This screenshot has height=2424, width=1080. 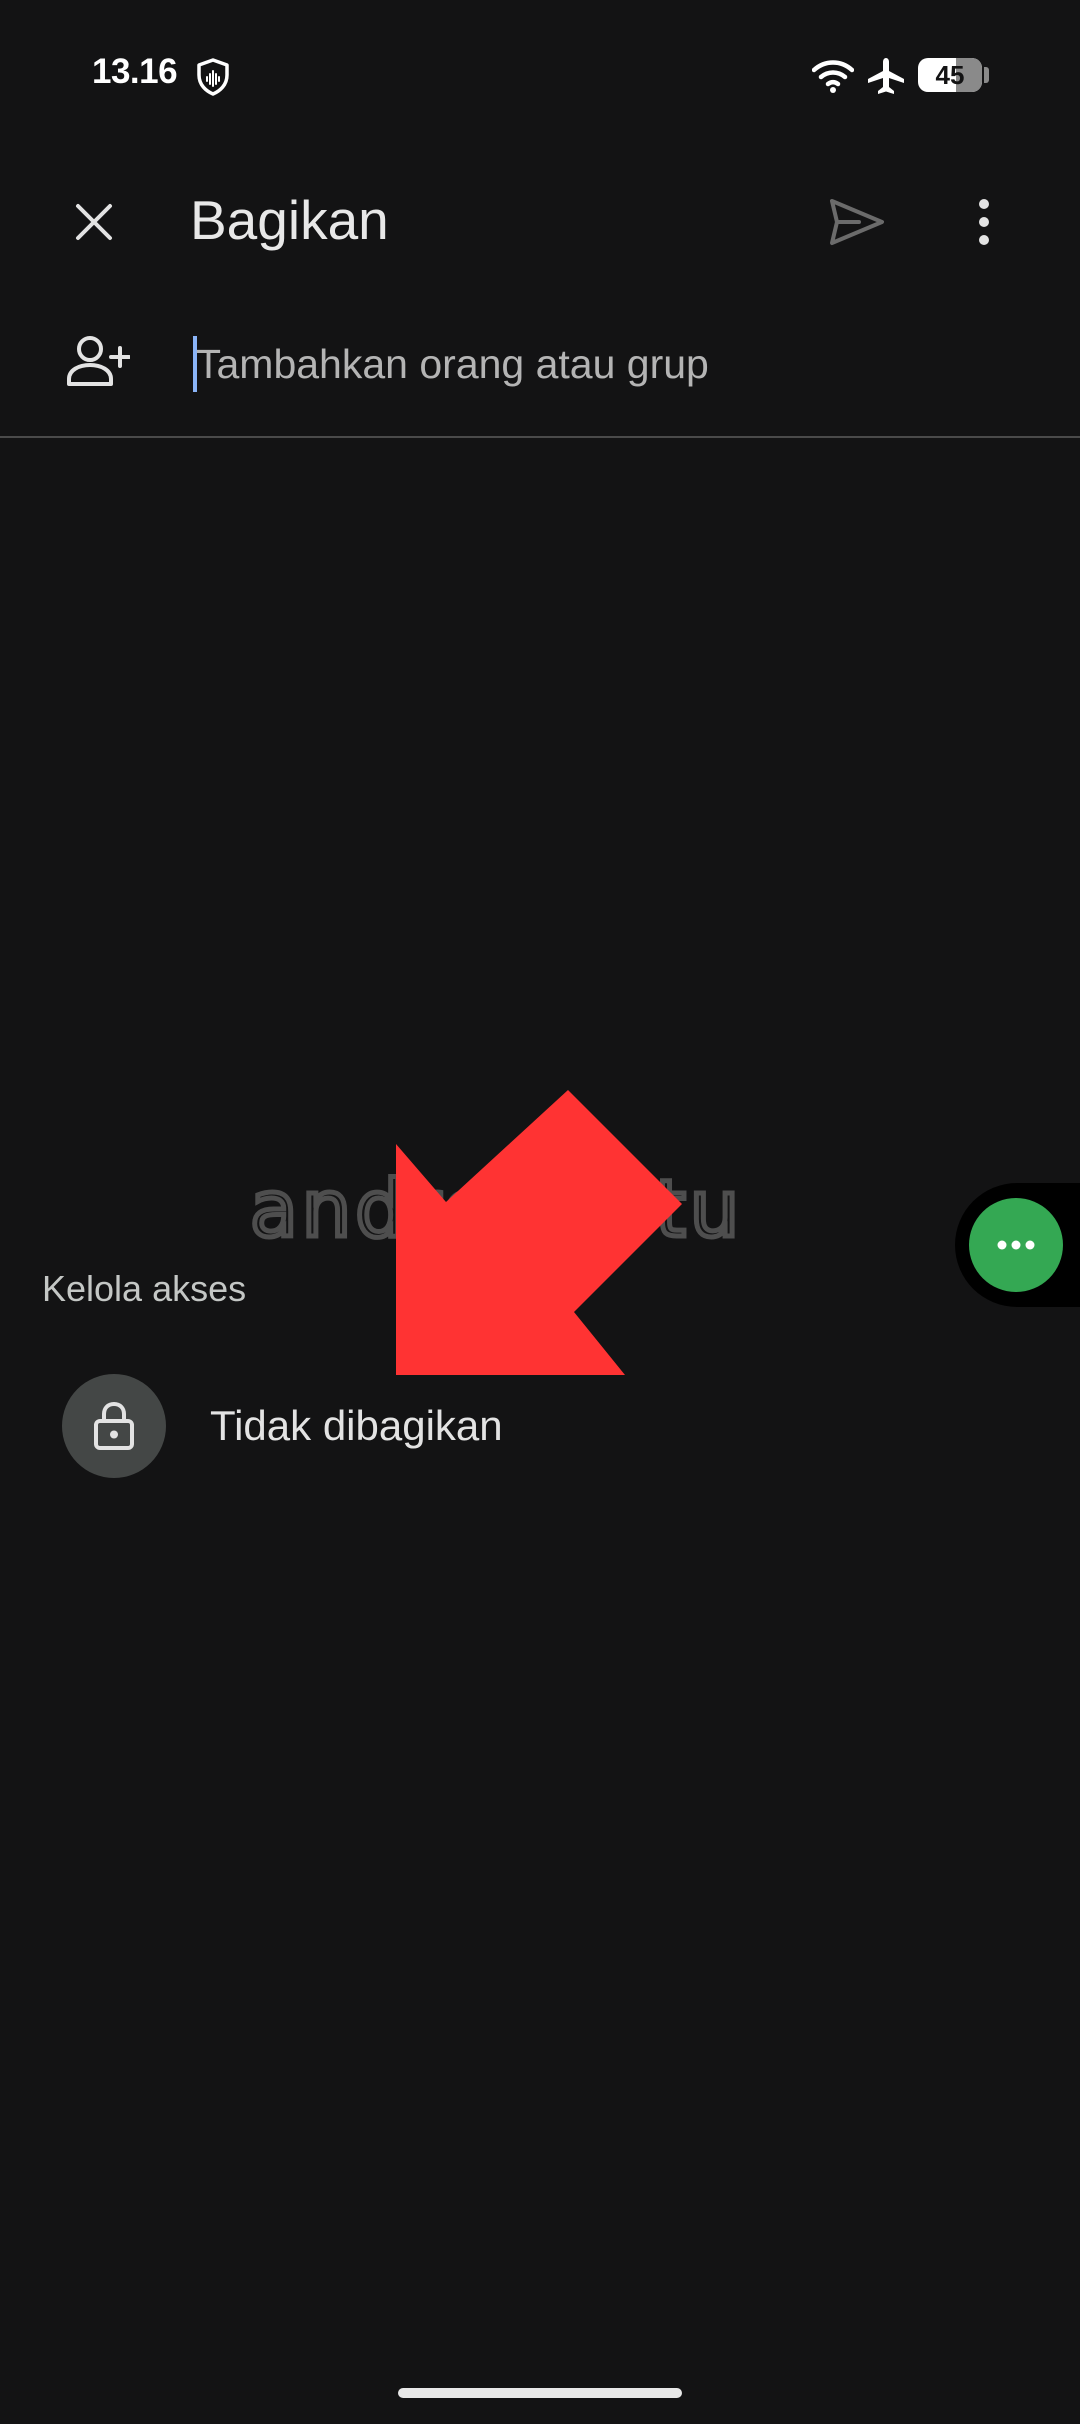 I want to click on status-time: 13.16, so click(x=135, y=71).